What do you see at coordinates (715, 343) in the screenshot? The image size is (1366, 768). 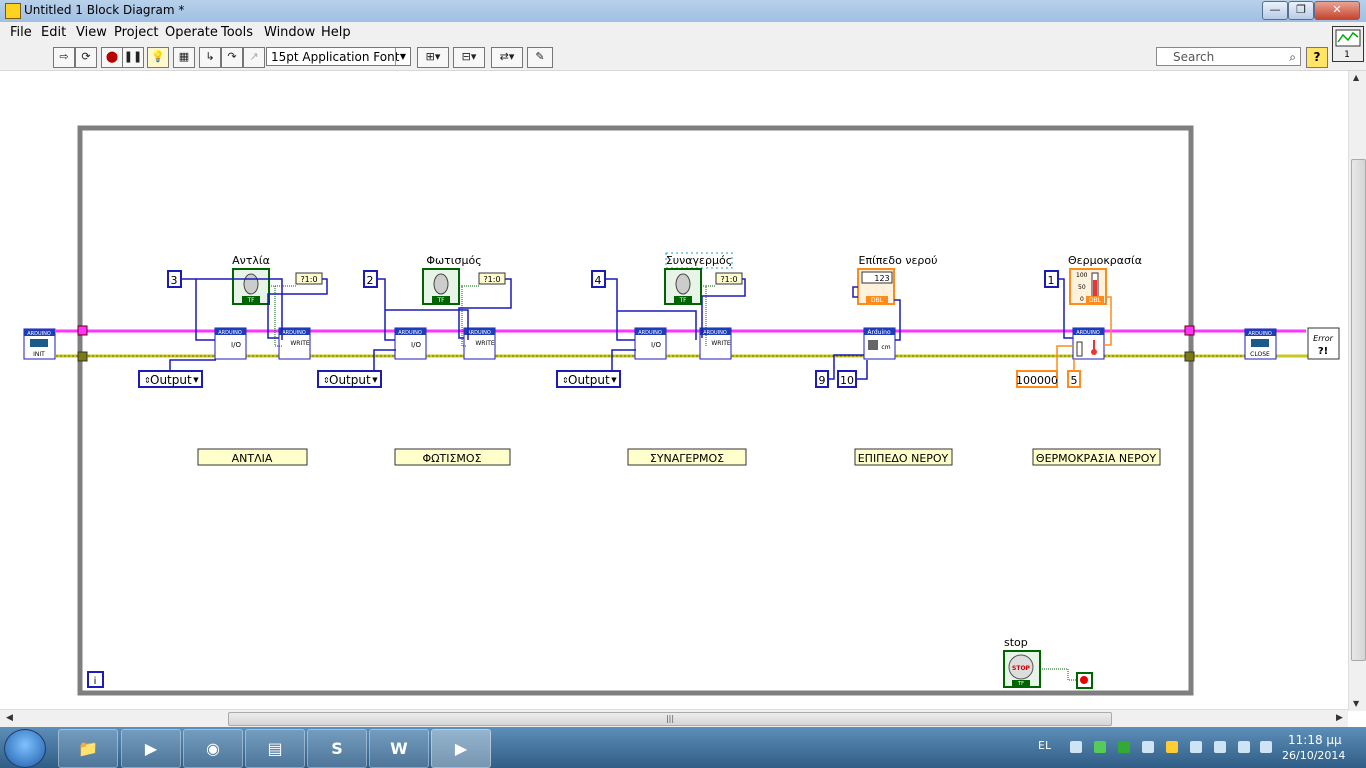 I see `alarm-write-vi: ARDUINO WRITE` at bounding box center [715, 343].